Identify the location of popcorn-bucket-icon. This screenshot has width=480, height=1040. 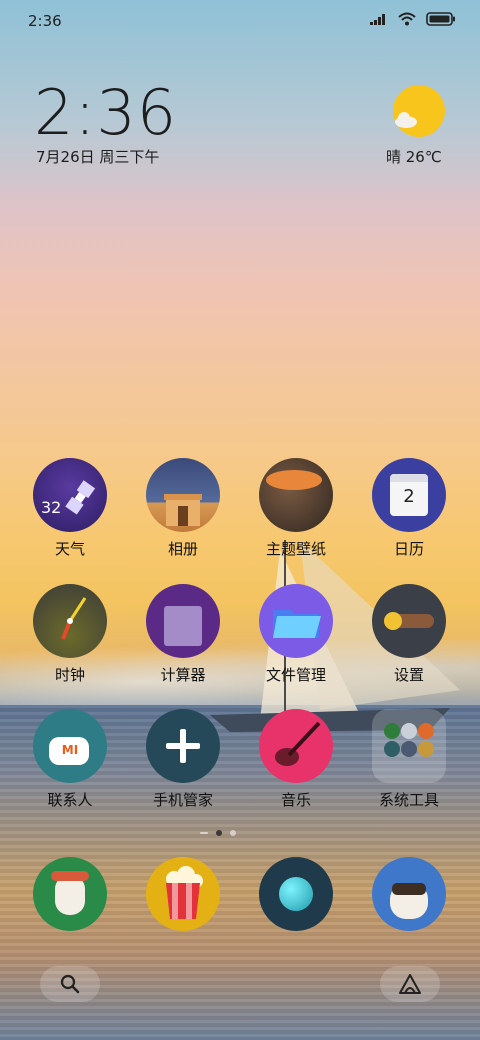
(183, 894).